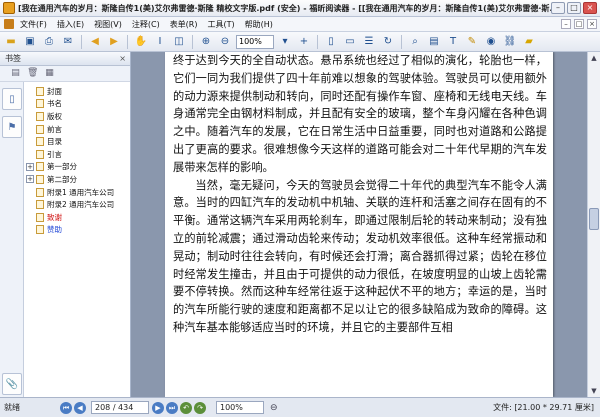 The width and height of the screenshot is (600, 417). What do you see at coordinates (594, 218) in the screenshot?
I see `scroll-thumb` at bounding box center [594, 218].